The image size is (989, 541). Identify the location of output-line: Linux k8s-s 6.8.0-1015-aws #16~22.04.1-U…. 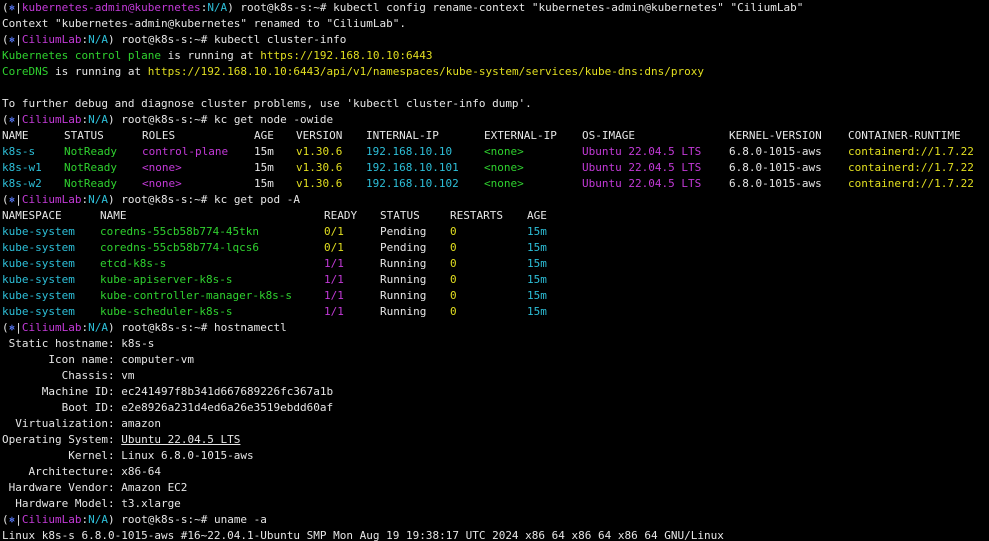
(363, 534).